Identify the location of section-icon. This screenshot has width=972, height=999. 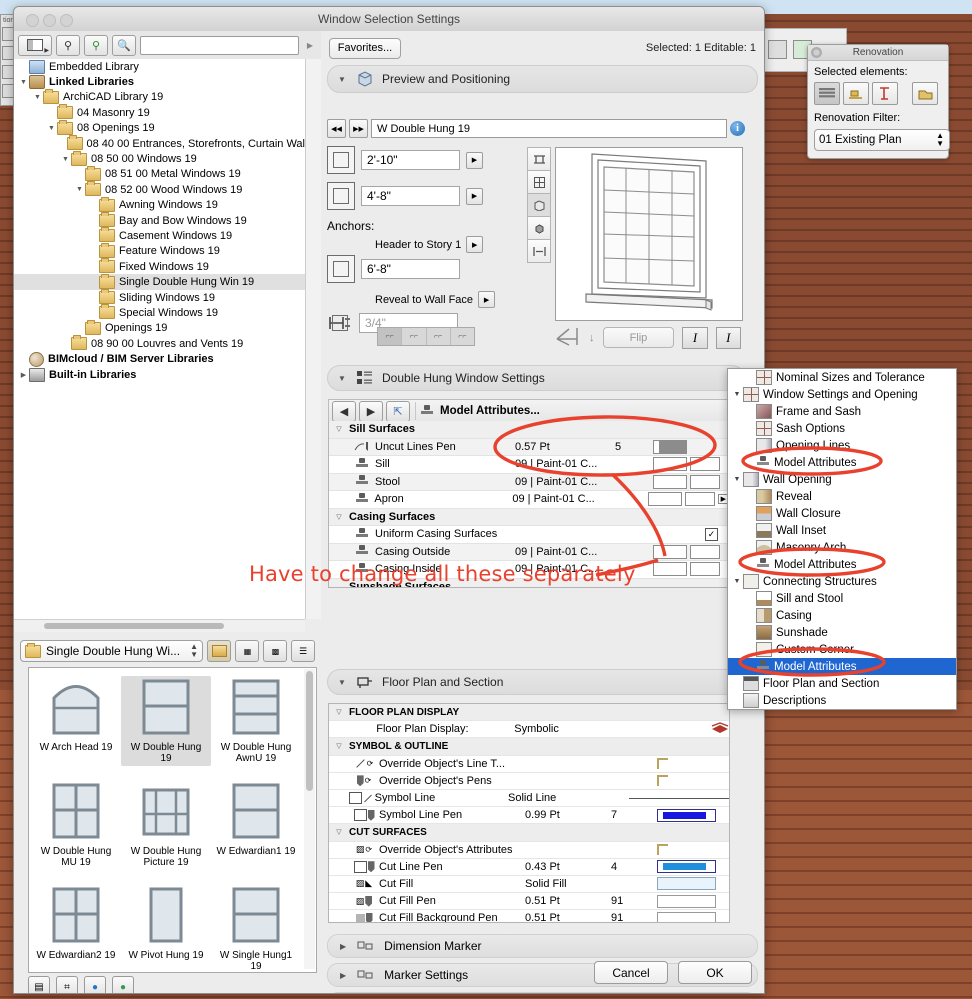
(539, 251).